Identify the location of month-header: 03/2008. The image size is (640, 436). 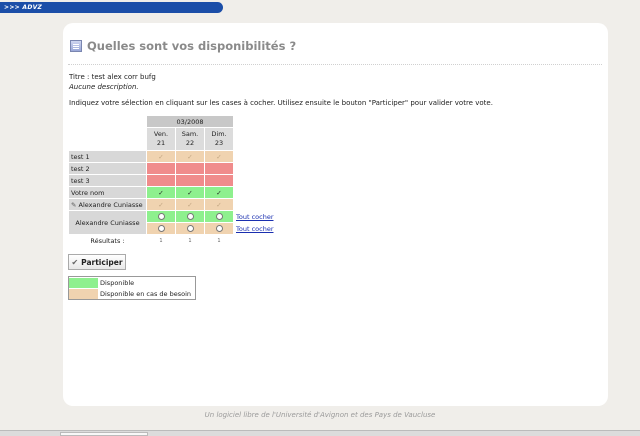
(190, 121).